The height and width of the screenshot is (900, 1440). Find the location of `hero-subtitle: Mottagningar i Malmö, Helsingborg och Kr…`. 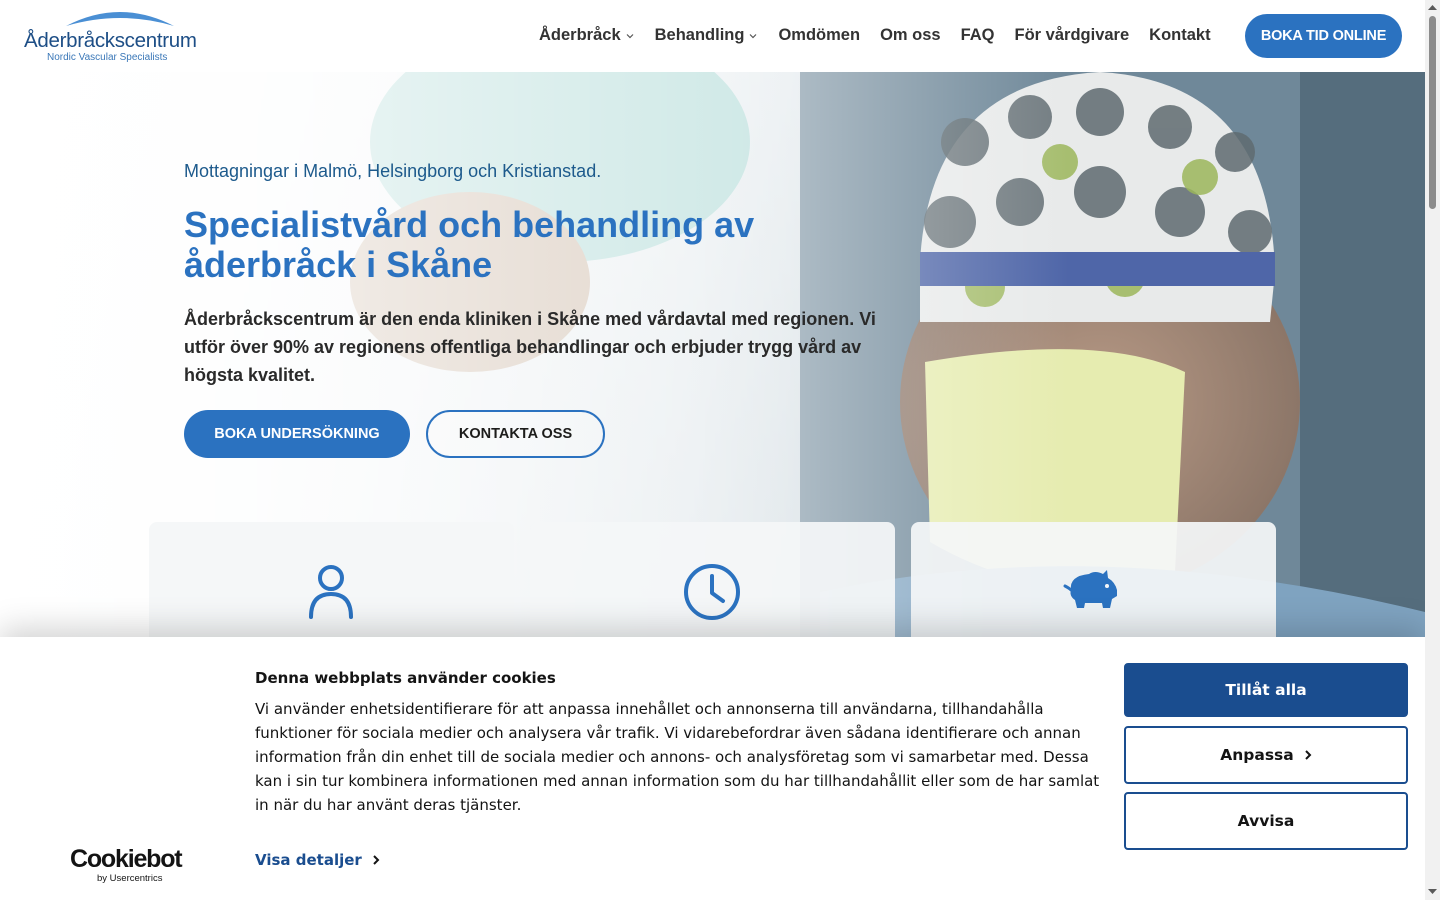

hero-subtitle: Mottagningar i Malmö, Helsingborg och Kr… is located at coordinates (393, 171).